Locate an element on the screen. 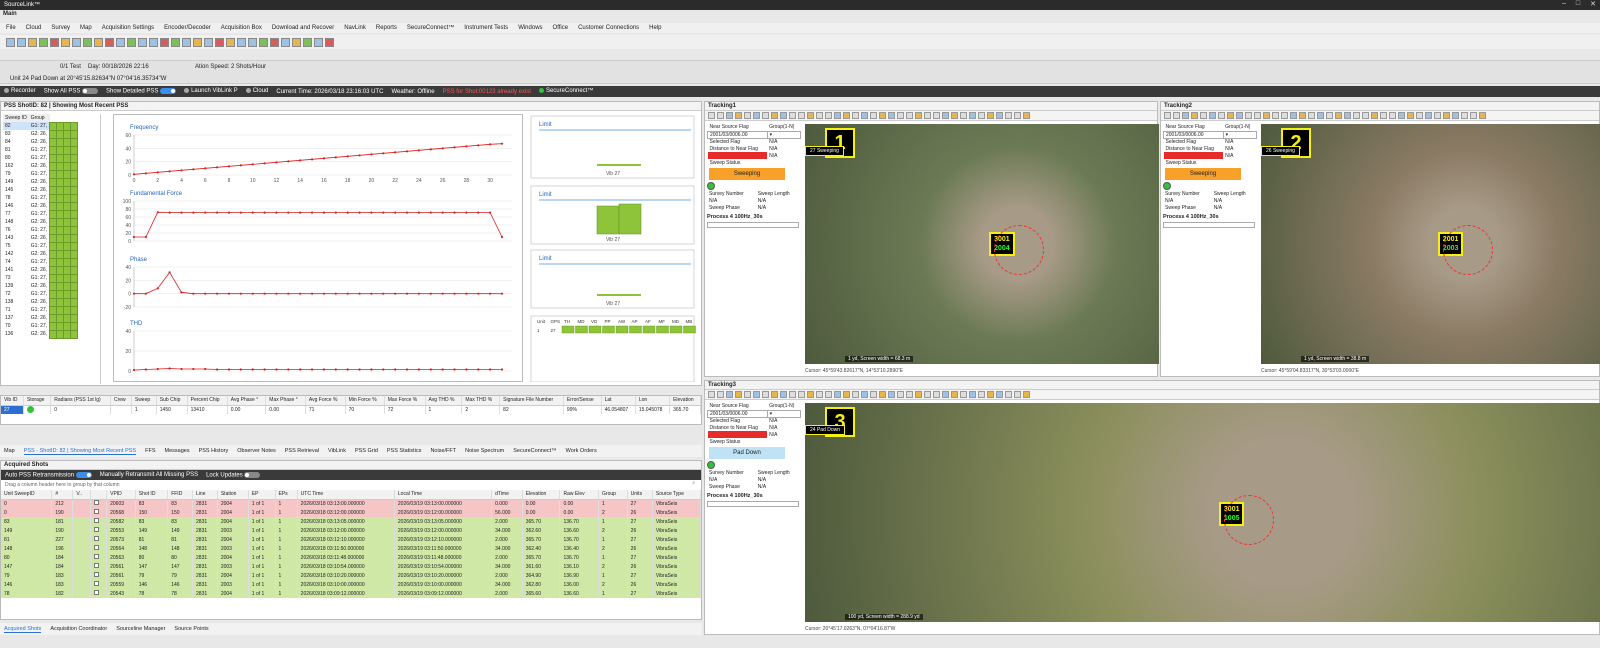  pss-detail-col: Sub Chip is located at coordinates (172, 401).